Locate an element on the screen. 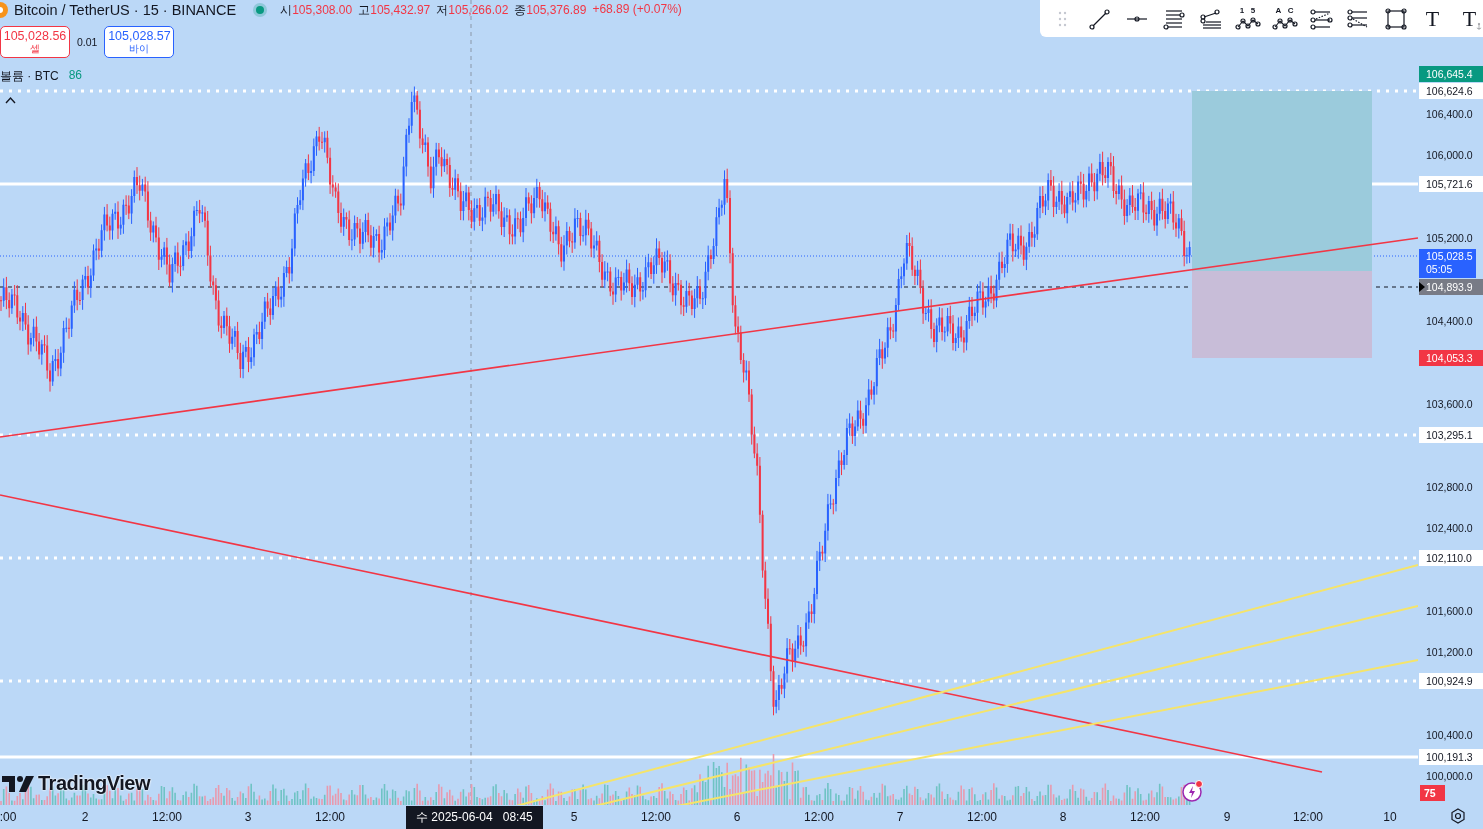 This screenshot has width=1483, height=829. spread-value: 0.01 is located at coordinates (87, 41).